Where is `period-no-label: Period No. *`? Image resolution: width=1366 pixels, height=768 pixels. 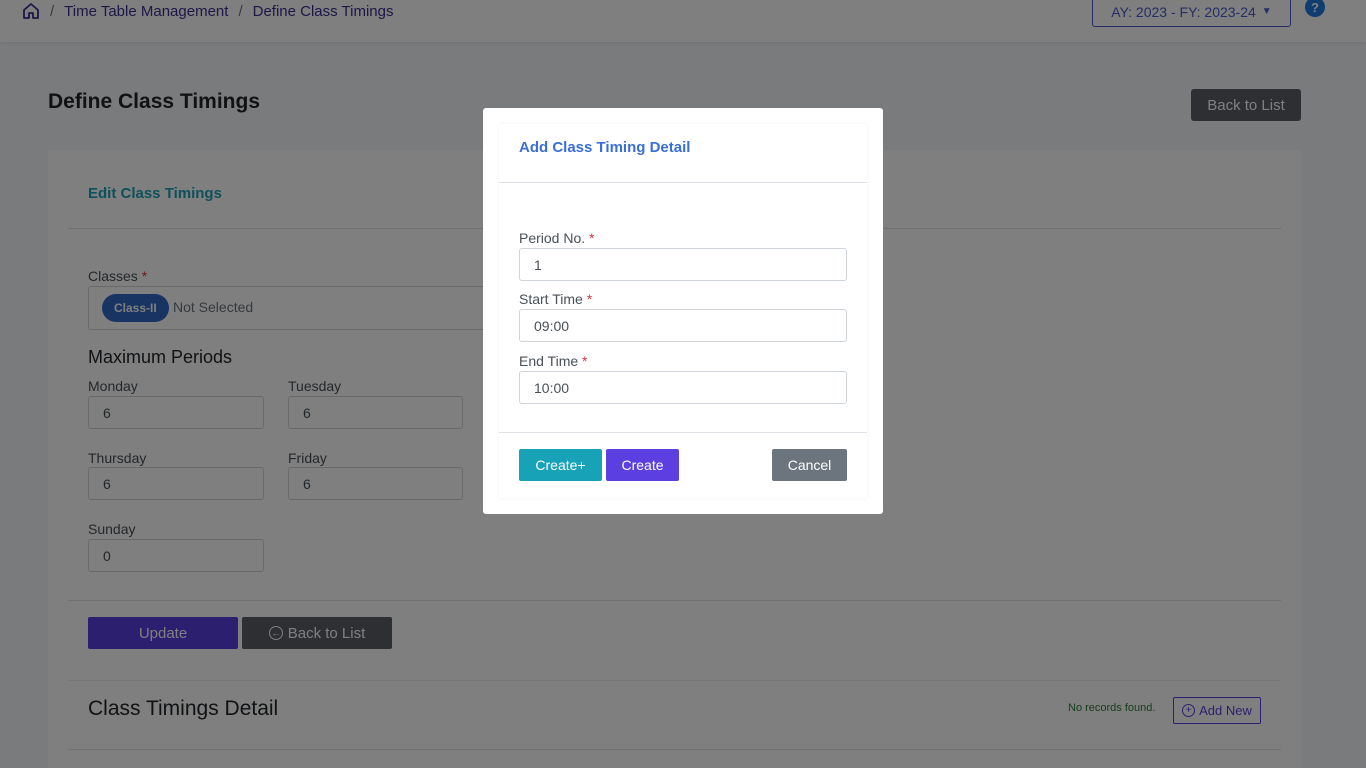 period-no-label: Period No. * is located at coordinates (557, 238).